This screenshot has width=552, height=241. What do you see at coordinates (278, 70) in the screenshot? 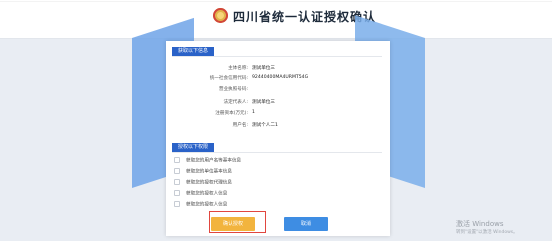
I see `info-row: 主体名称: 测试单位三` at bounding box center [278, 70].